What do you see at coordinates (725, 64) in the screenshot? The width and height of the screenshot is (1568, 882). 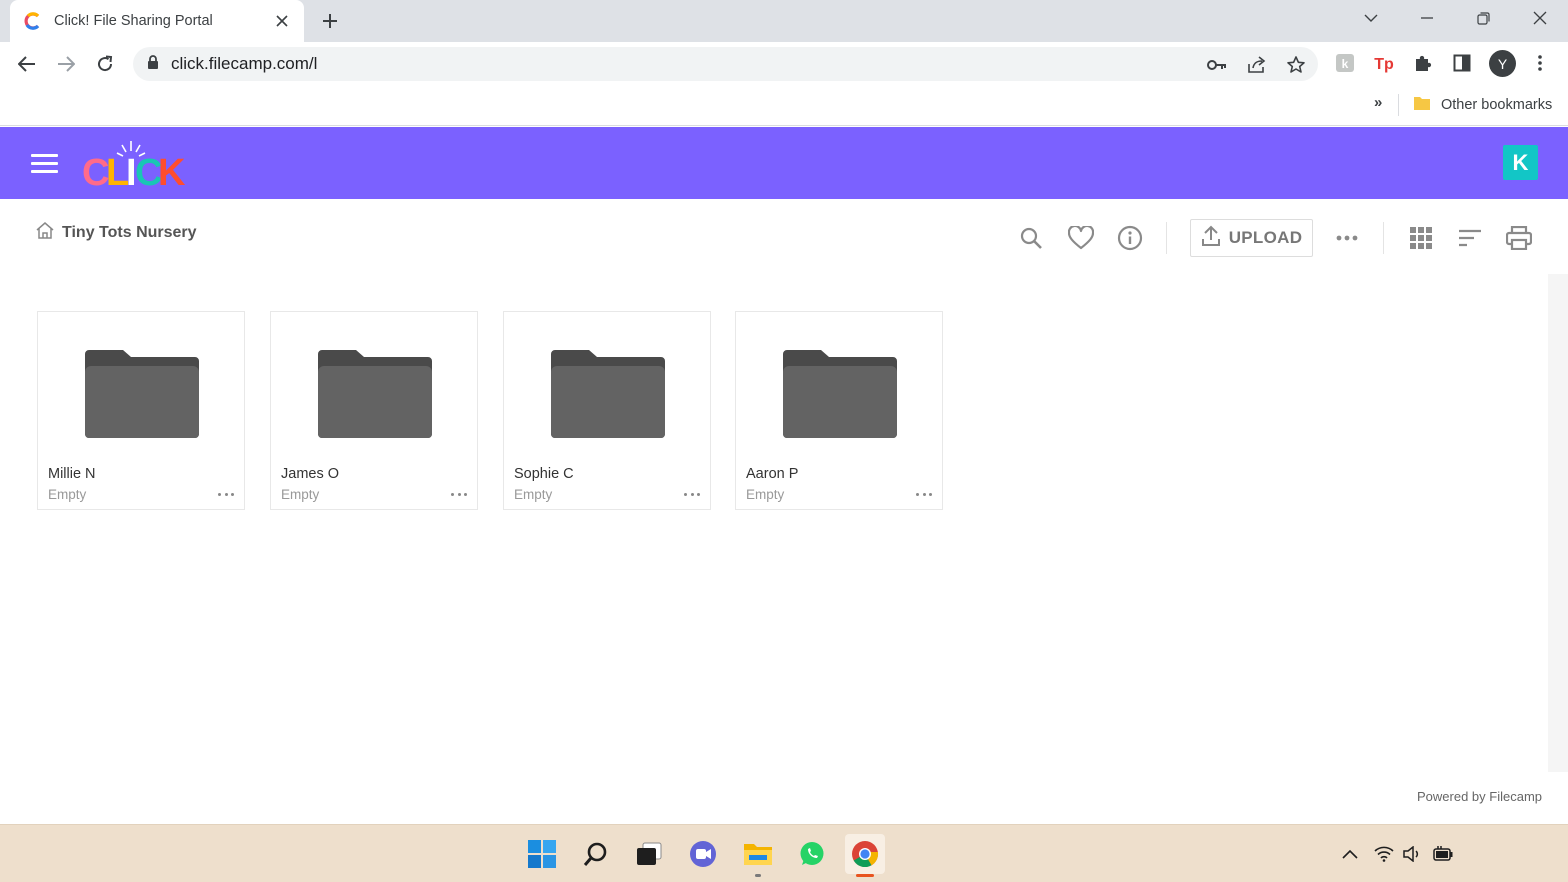 I see `address-bar: click.filecamp.com/l` at bounding box center [725, 64].